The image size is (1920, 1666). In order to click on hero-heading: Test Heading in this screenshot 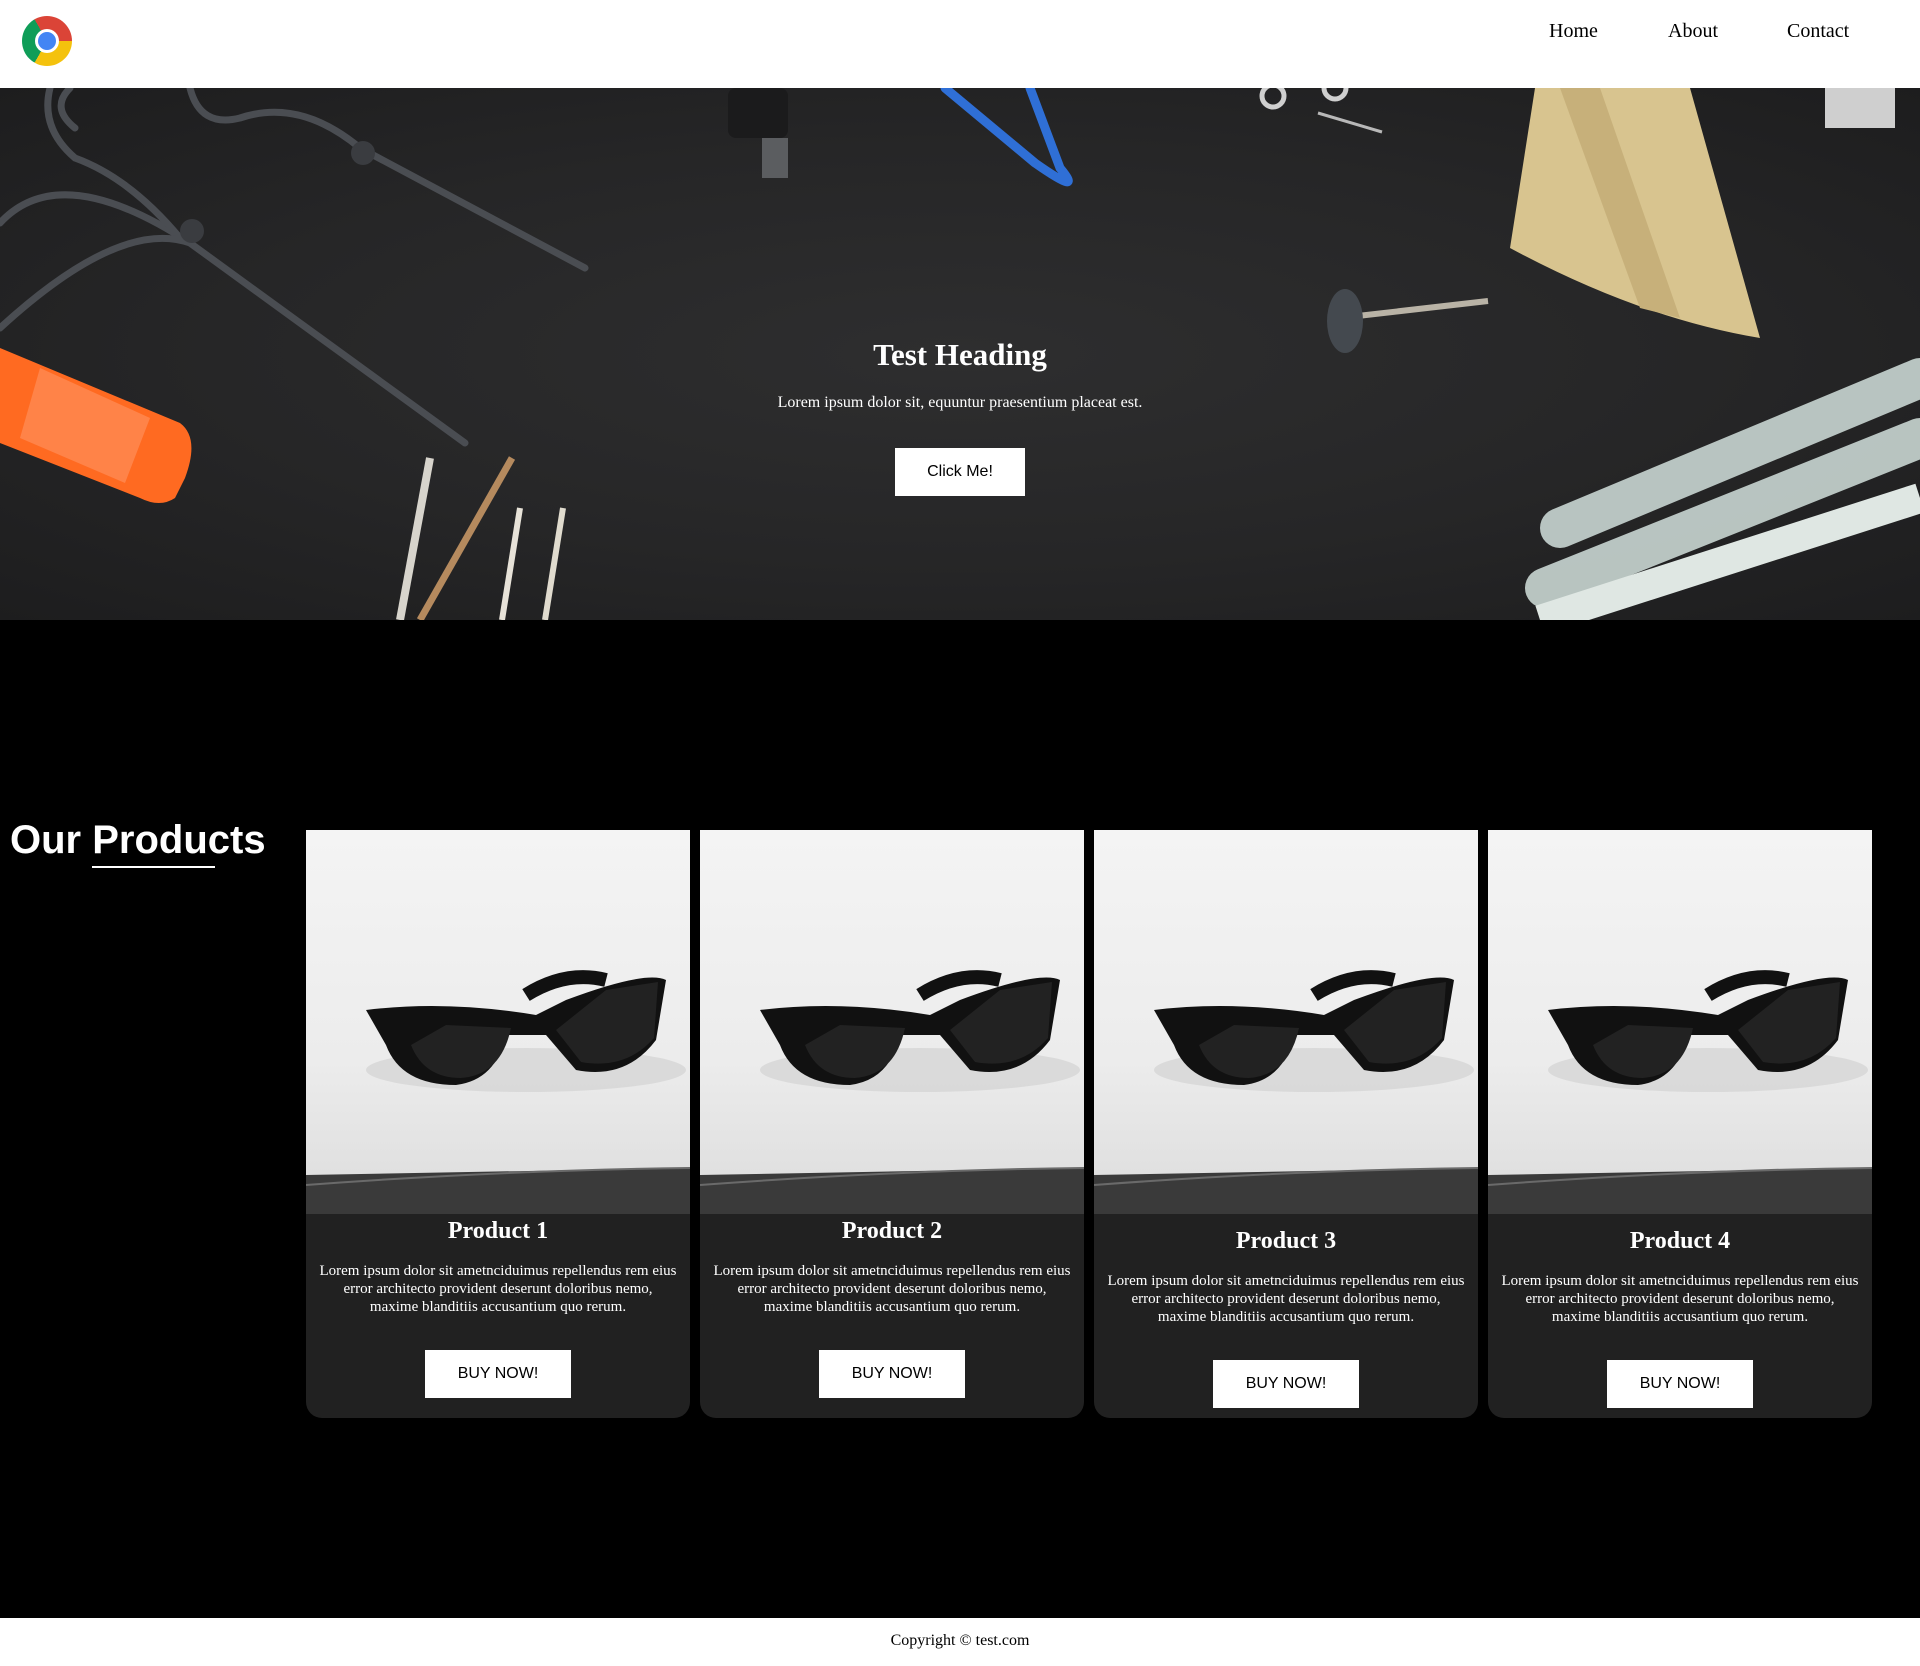, I will do `click(960, 354)`.